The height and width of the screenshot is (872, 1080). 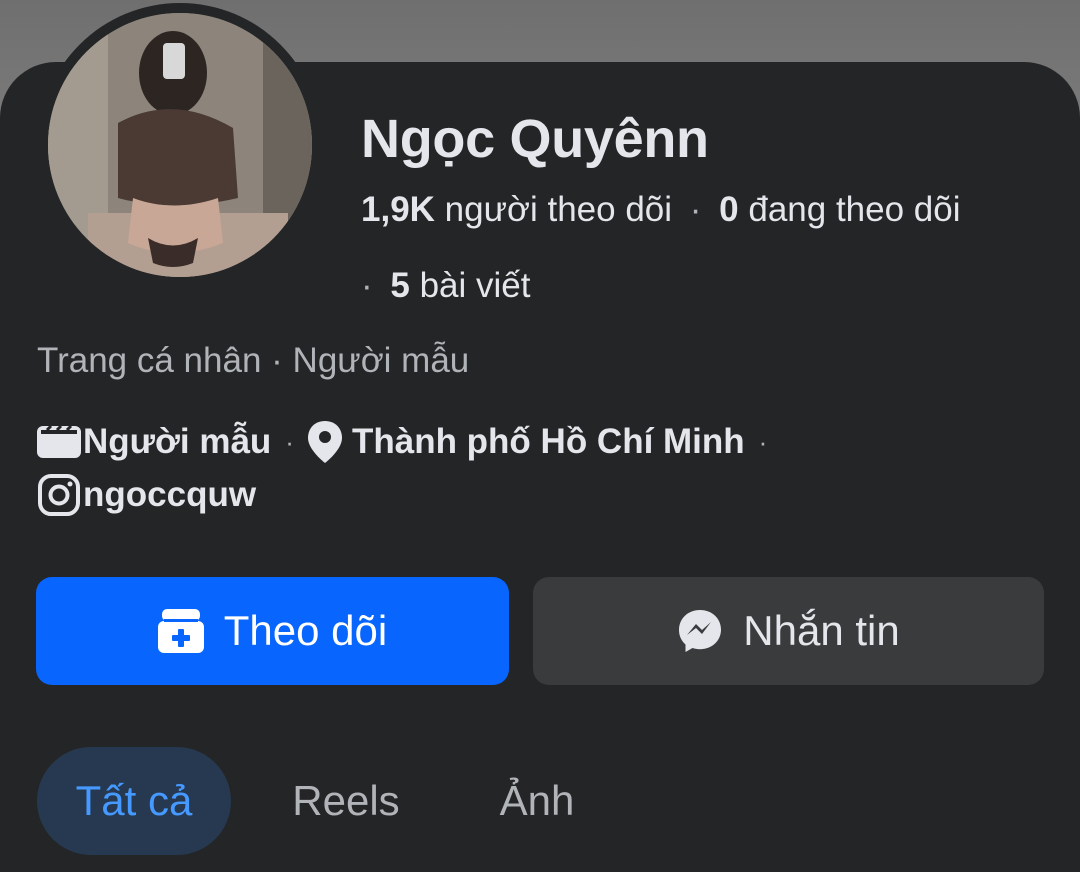 What do you see at coordinates (149, 360) in the screenshot?
I see `page-type: Trang cá nhân` at bounding box center [149, 360].